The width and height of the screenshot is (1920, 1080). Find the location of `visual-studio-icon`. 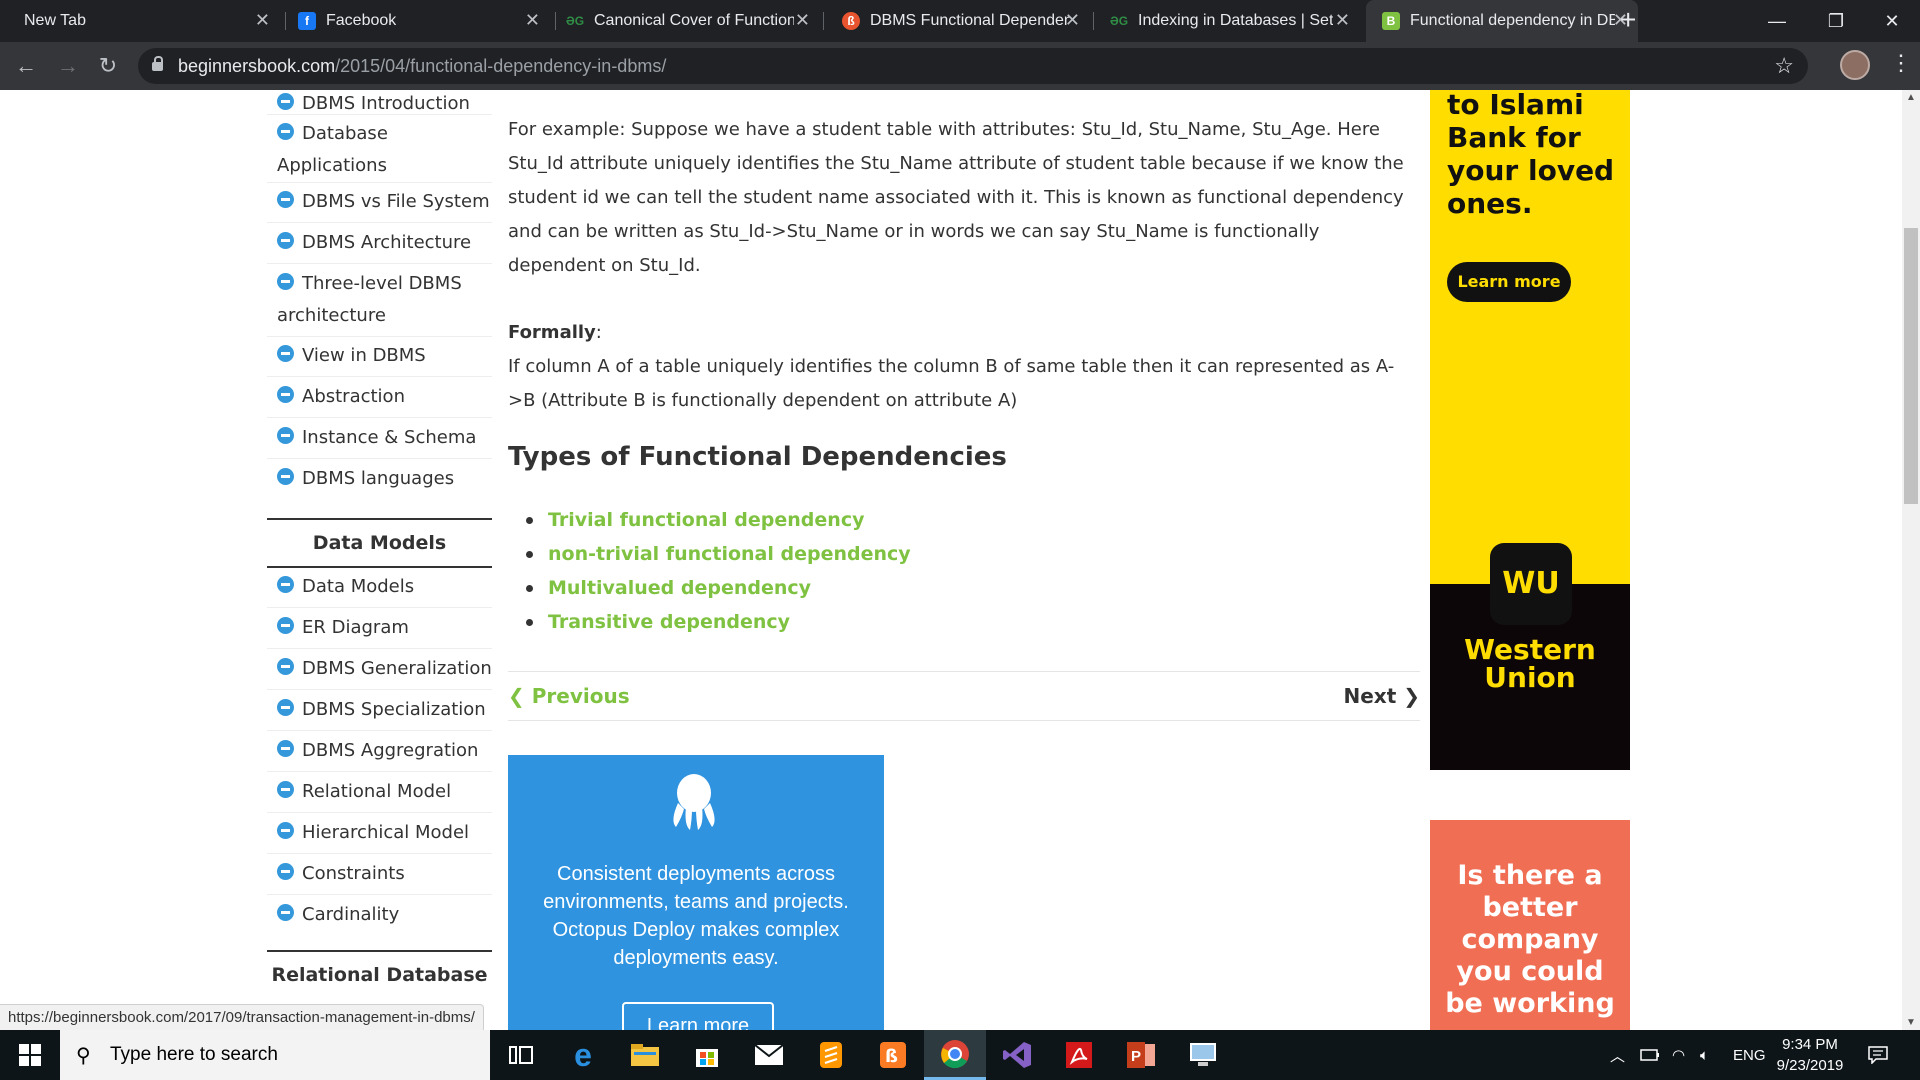

visual-studio-icon is located at coordinates (1017, 1055).